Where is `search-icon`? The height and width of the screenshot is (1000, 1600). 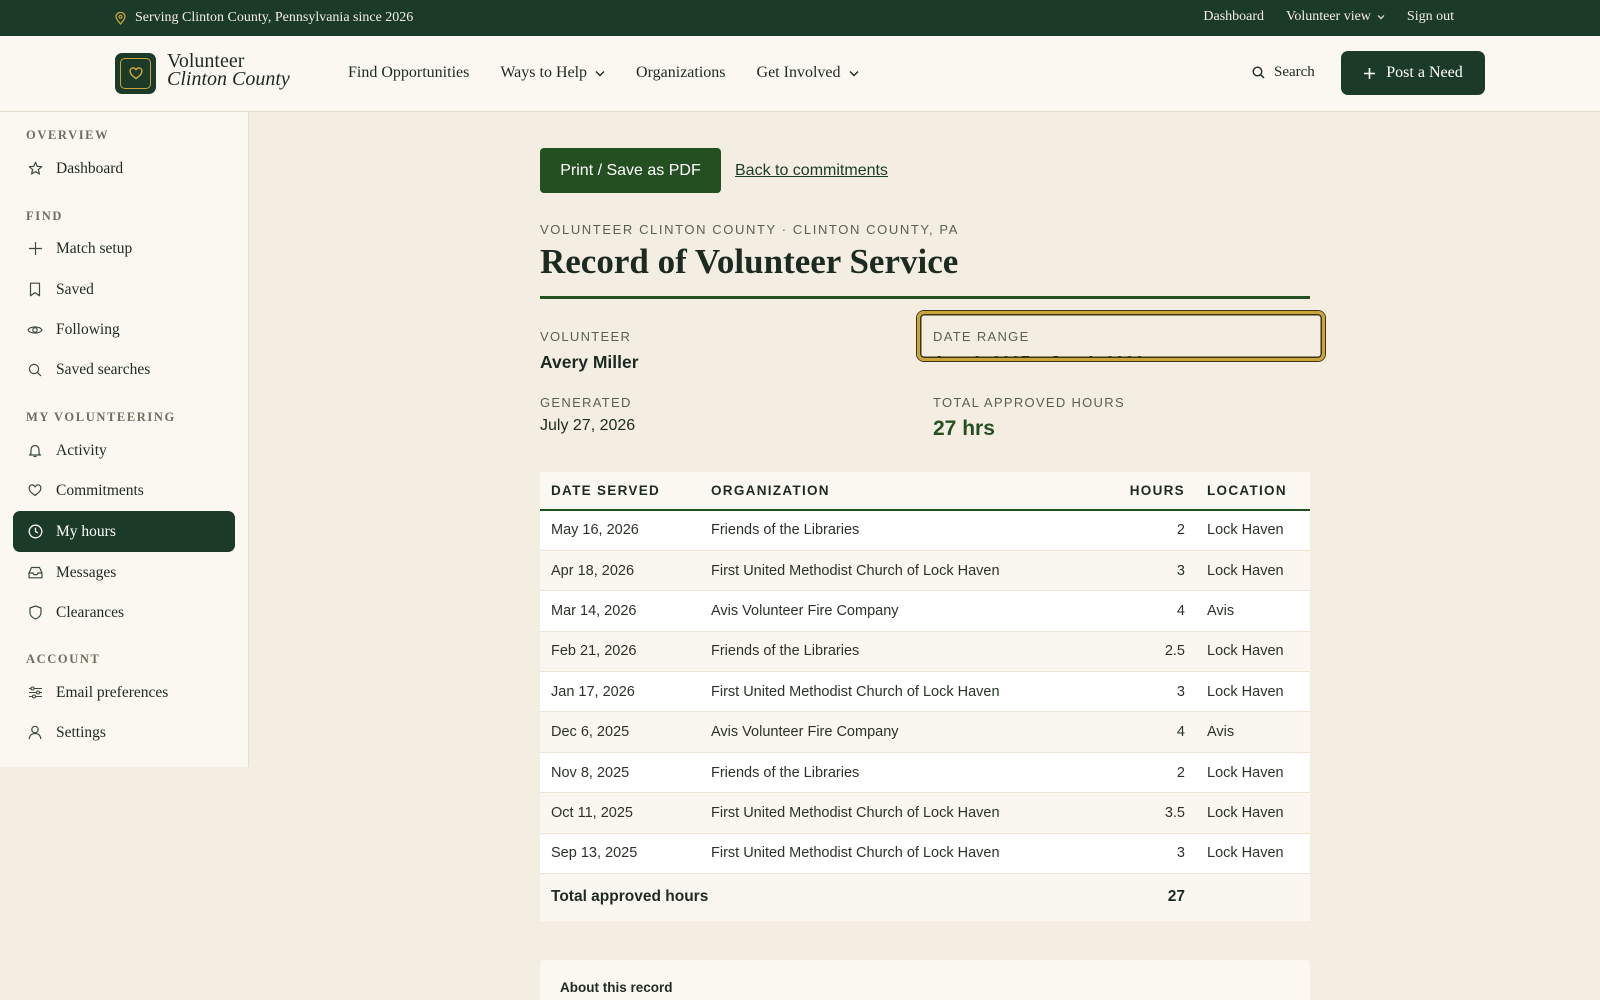
search-icon is located at coordinates (1258, 72).